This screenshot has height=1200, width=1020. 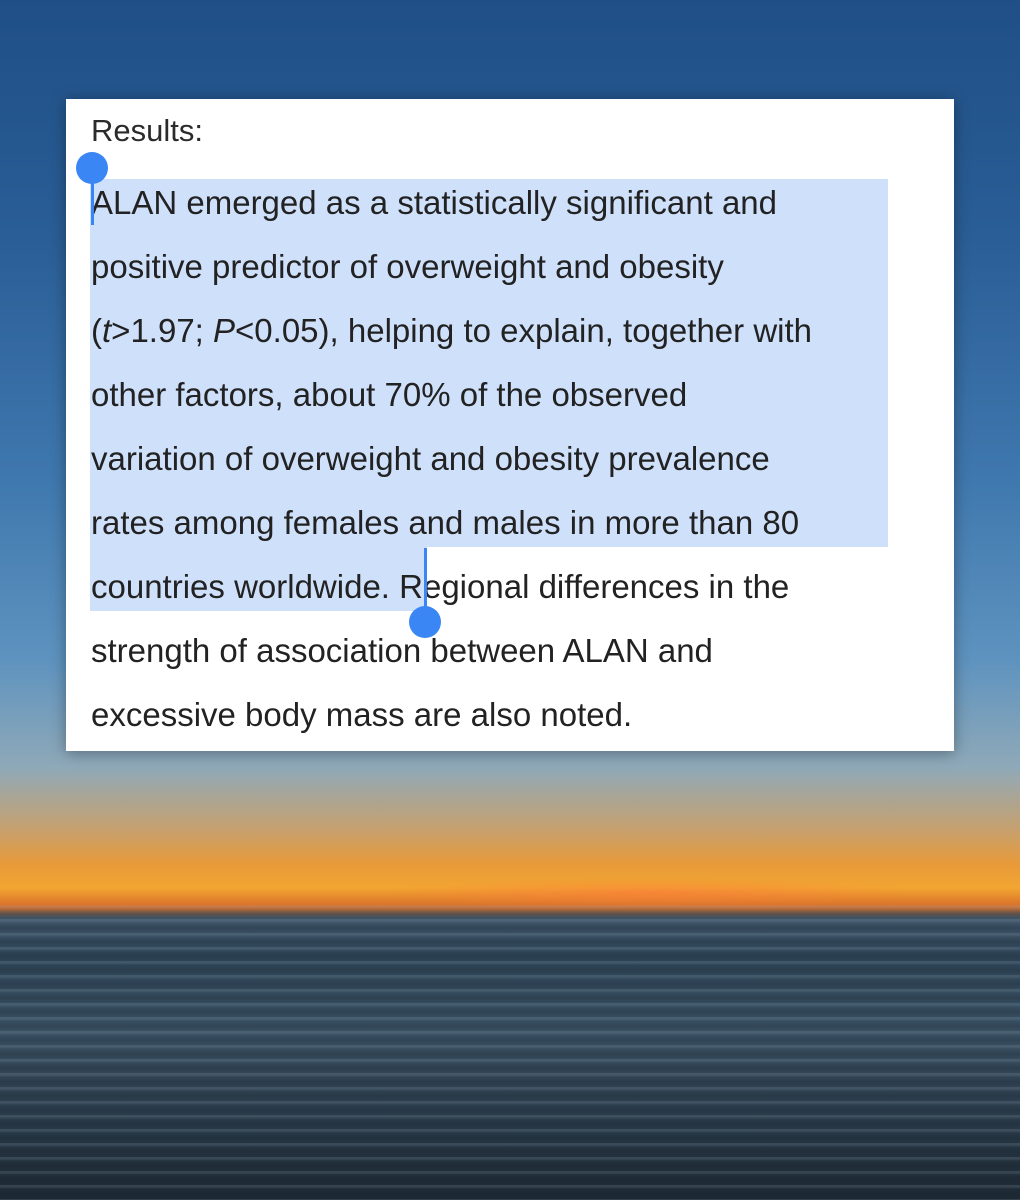 What do you see at coordinates (425, 622) in the screenshot?
I see `selection-end-handle` at bounding box center [425, 622].